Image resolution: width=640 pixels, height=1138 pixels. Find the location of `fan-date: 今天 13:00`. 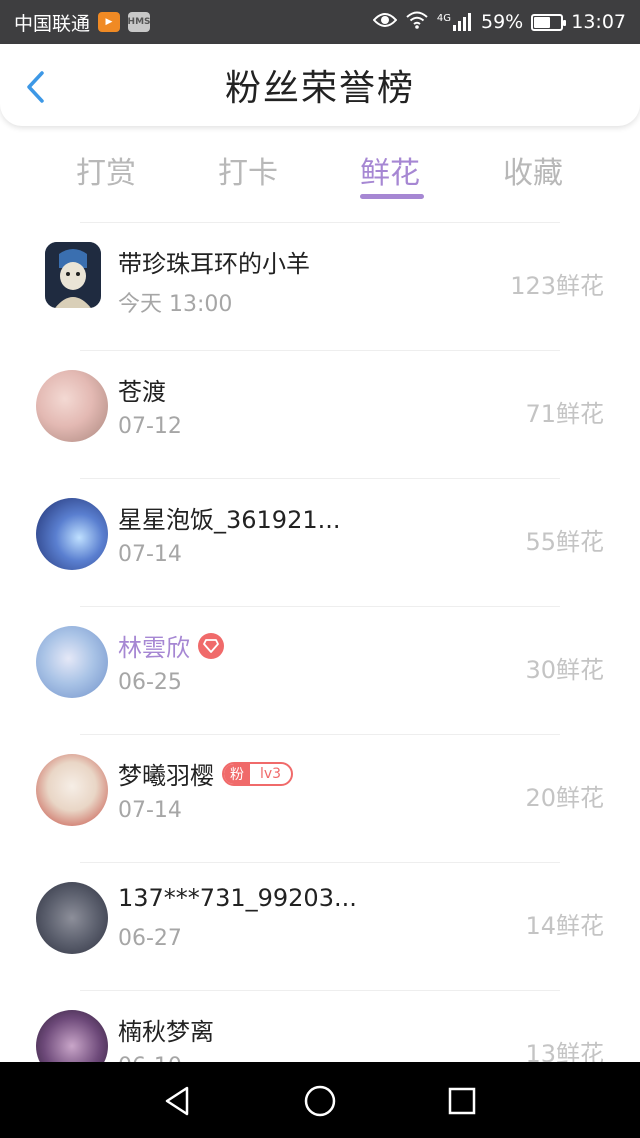

fan-date: 今天 13:00 is located at coordinates (175, 304).